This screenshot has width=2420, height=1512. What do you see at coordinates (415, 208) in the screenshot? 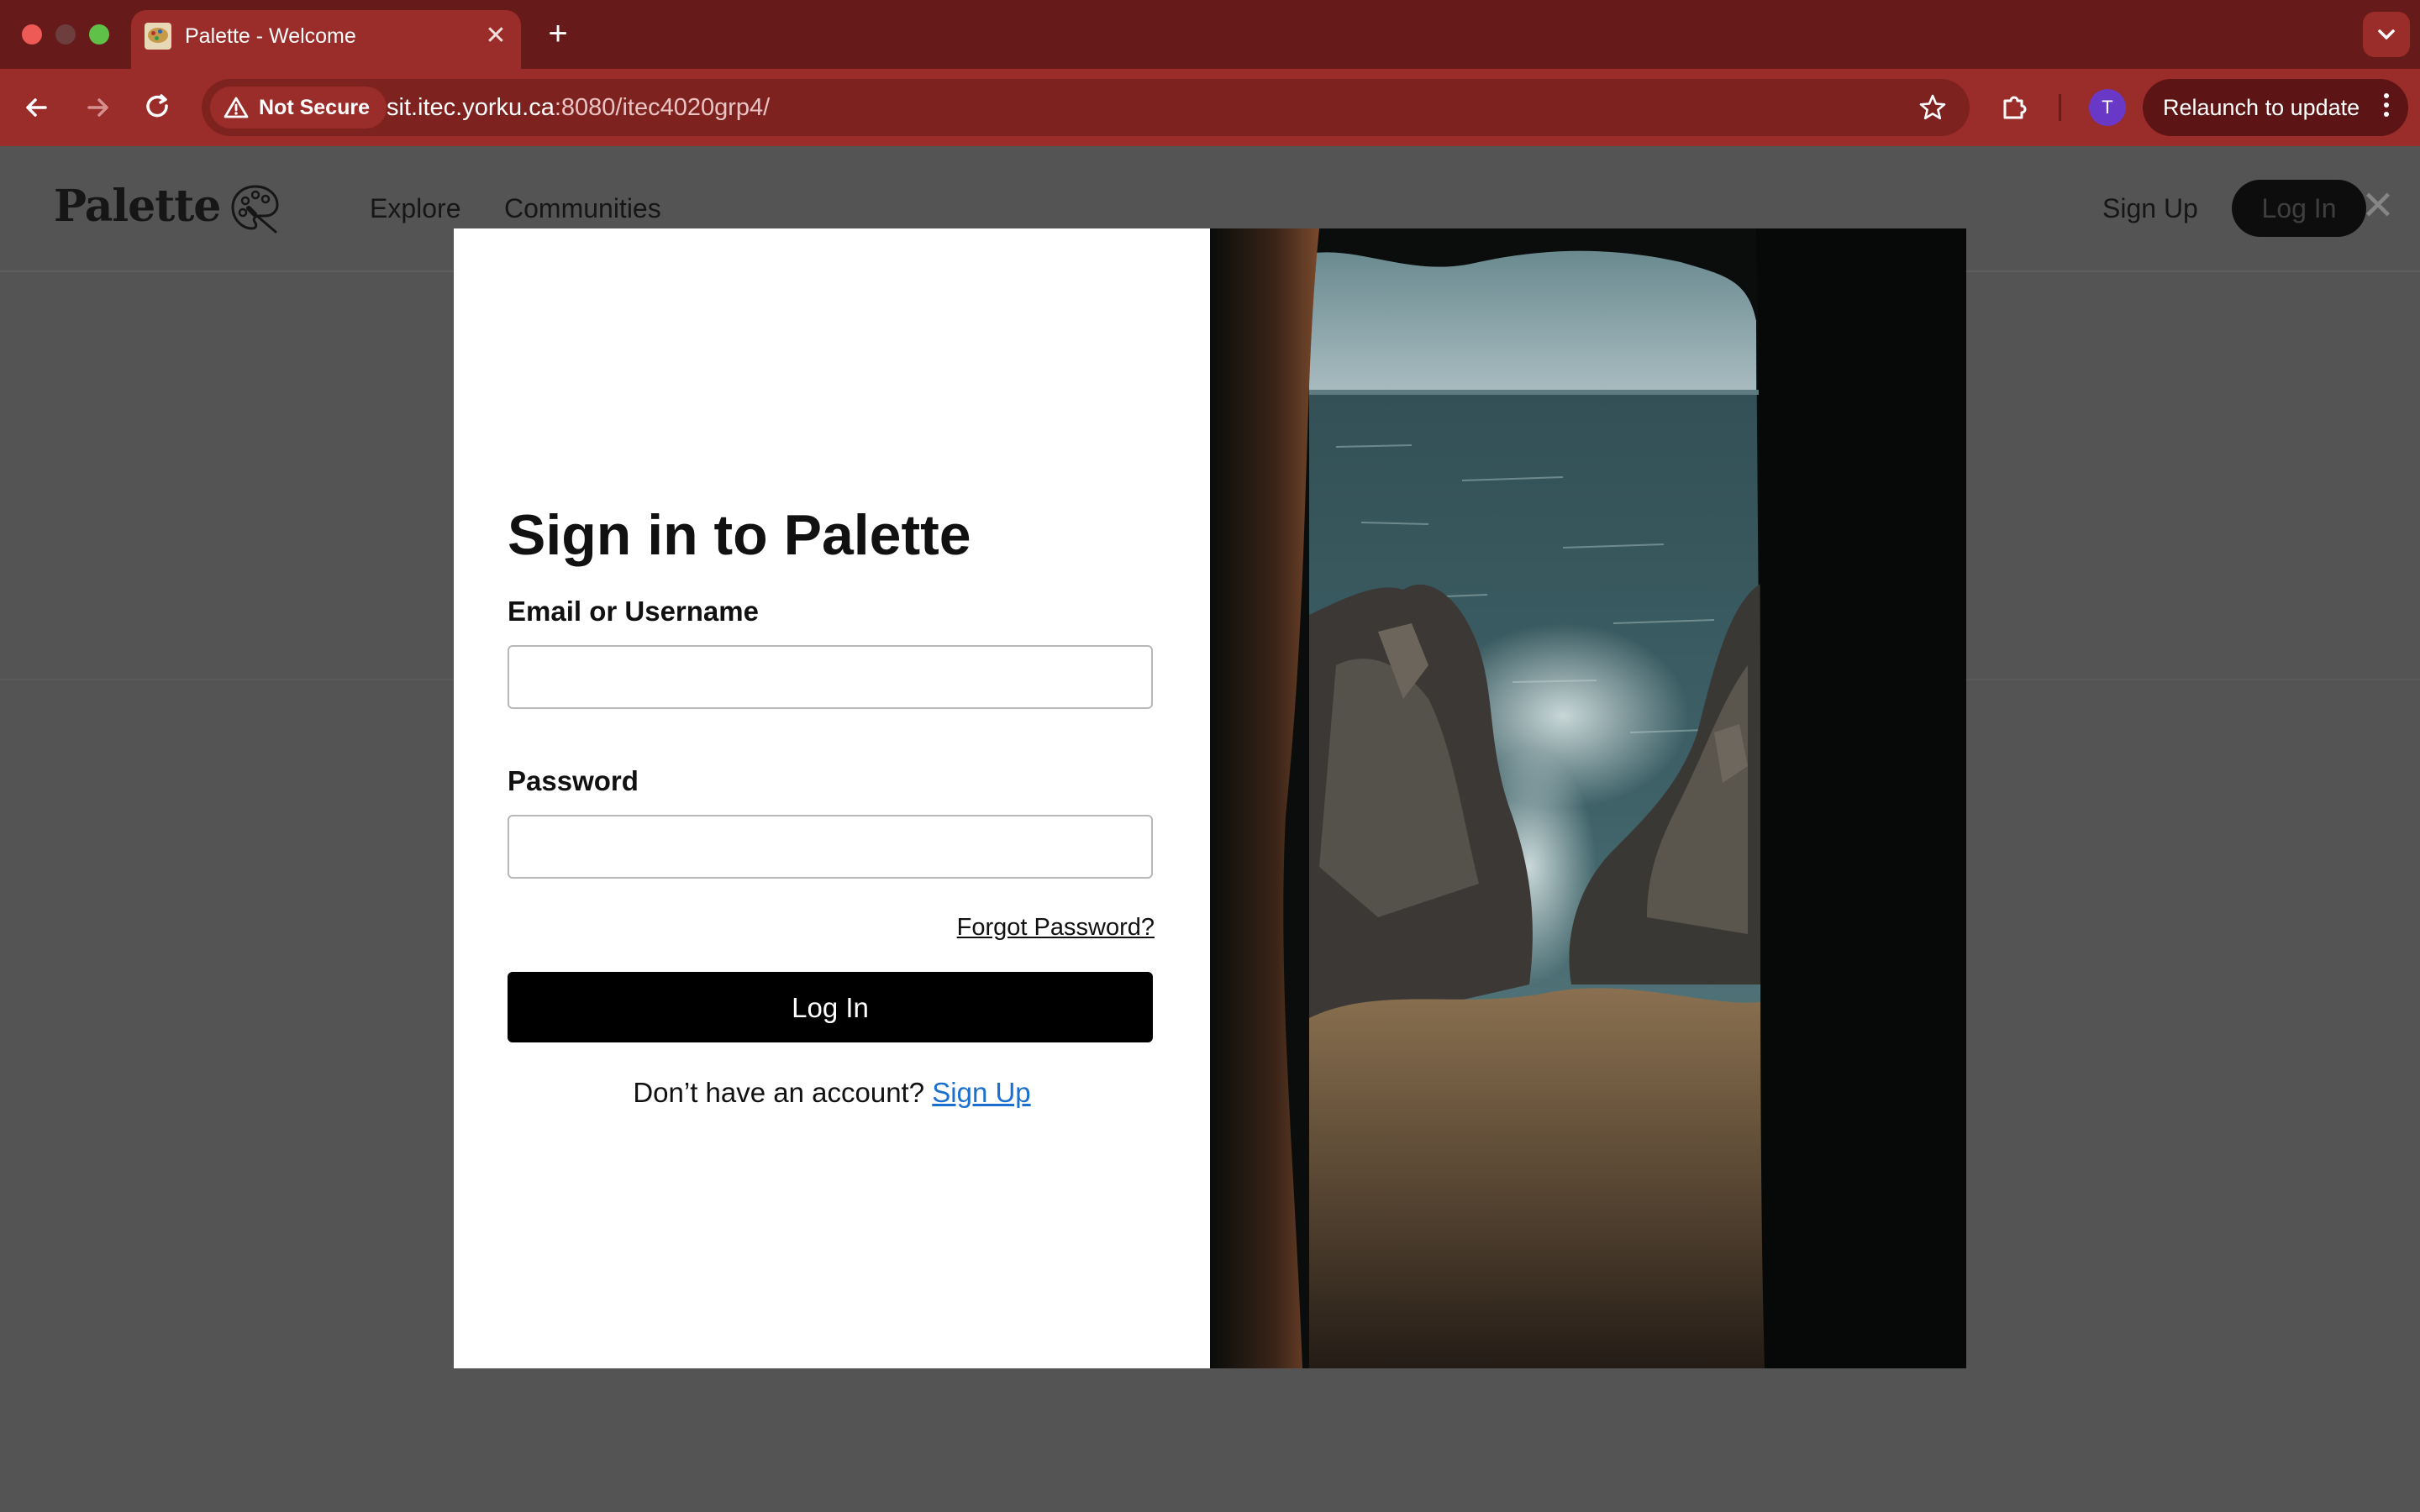
I see `nav-explore: Explore` at bounding box center [415, 208].